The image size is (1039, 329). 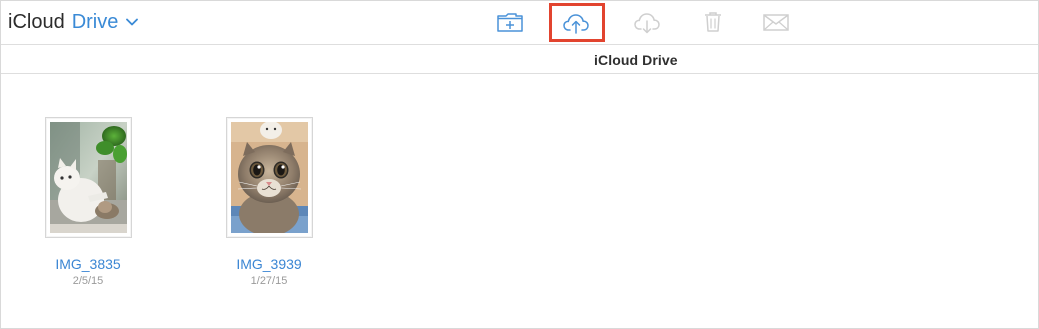 What do you see at coordinates (132, 22) in the screenshot?
I see `chevron-down-icon` at bounding box center [132, 22].